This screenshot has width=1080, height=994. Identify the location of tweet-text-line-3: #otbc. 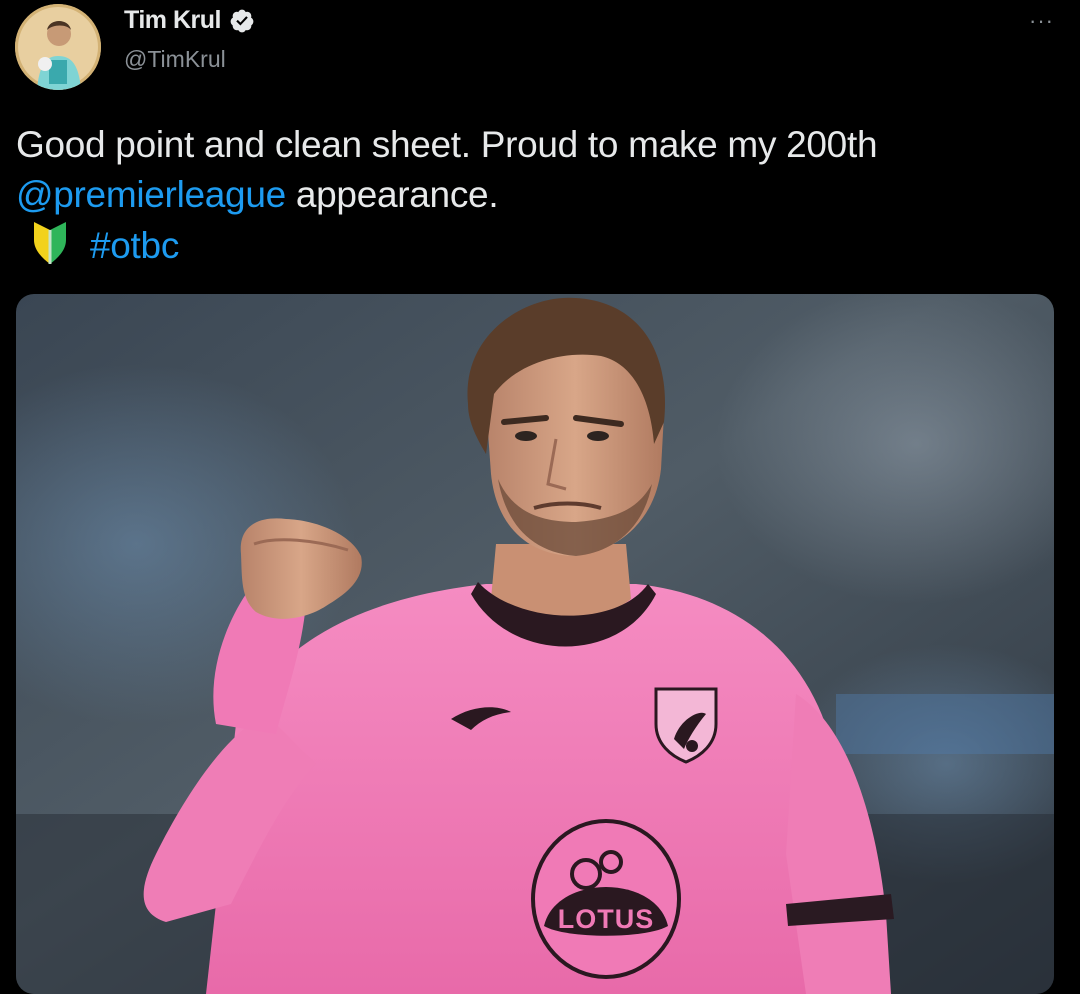
(541, 245).